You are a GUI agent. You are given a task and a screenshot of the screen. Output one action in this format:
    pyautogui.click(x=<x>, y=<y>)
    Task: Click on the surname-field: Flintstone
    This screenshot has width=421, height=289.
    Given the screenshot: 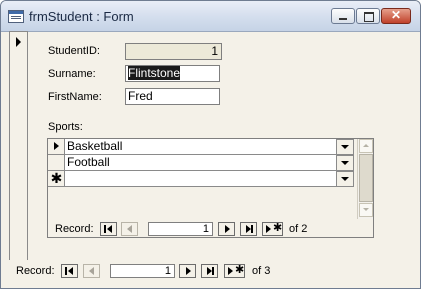 What is the action you would take?
    pyautogui.click(x=172, y=73)
    